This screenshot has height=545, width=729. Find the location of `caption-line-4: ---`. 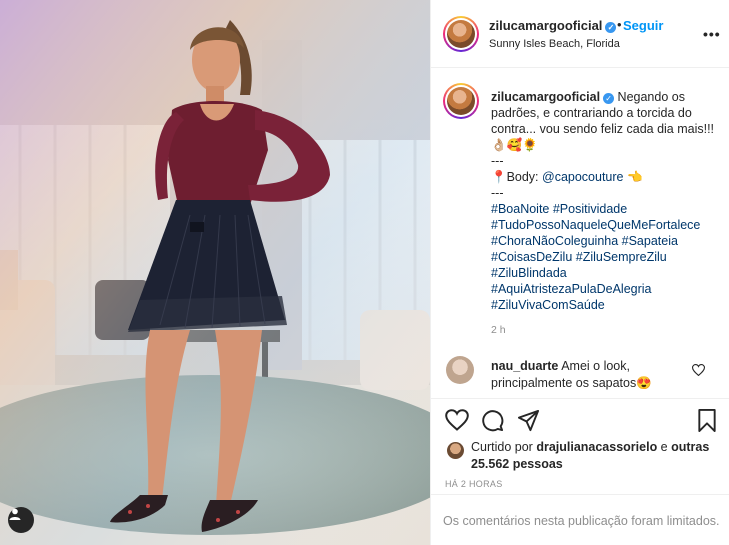

caption-line-4: --- is located at coordinates (497, 193).